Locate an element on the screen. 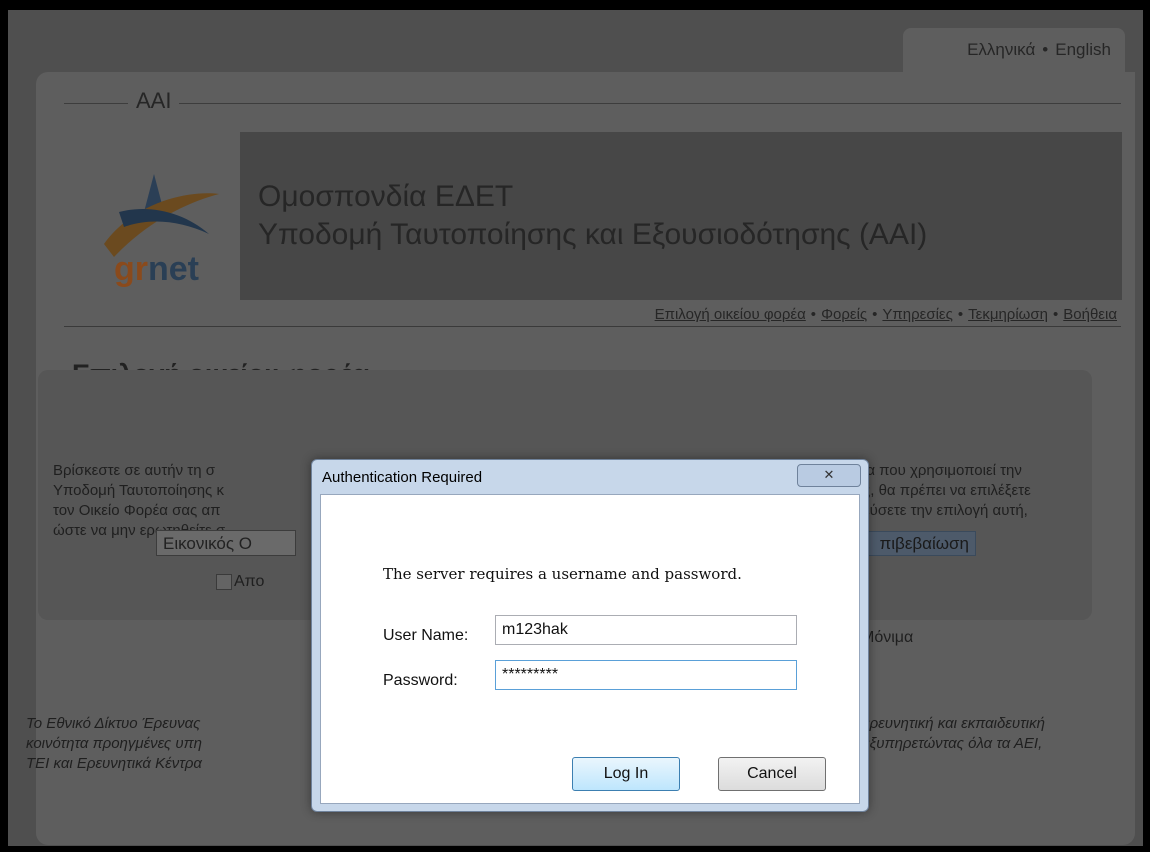 This screenshot has width=1150, height=852. intro-text-line: Βρίσκεστε σε αυτήν τη σ is located at coordinates (134, 470).